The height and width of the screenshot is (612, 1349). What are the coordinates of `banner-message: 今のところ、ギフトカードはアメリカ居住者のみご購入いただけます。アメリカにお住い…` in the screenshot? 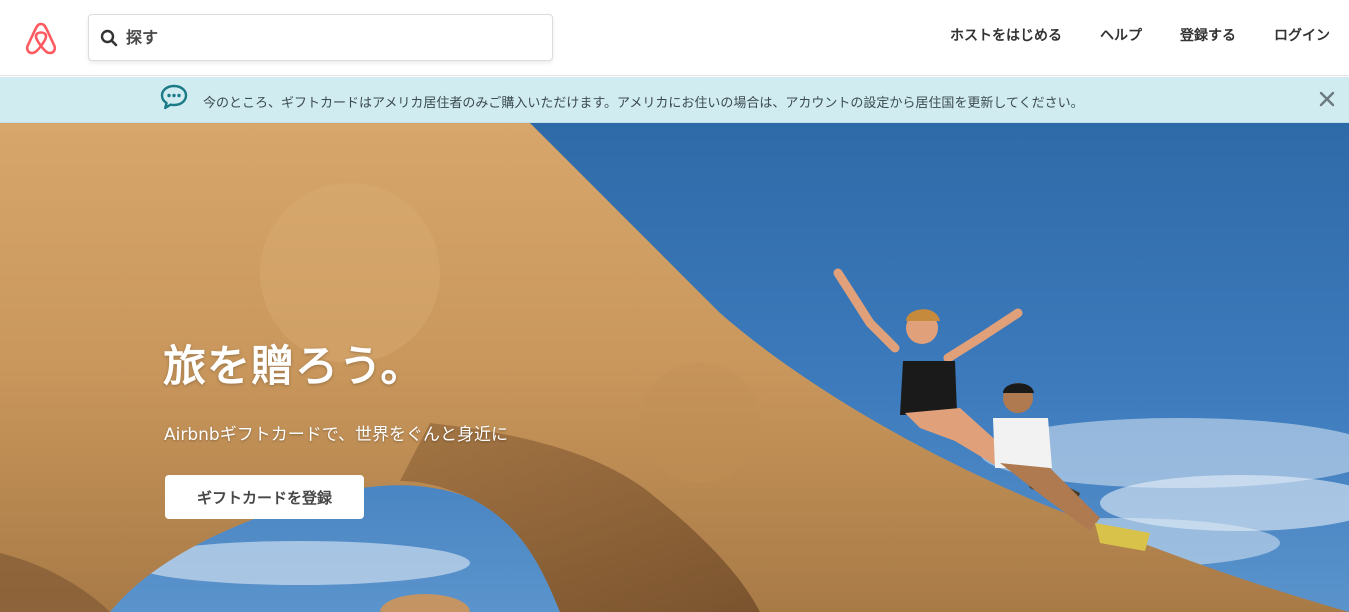 It's located at (643, 103).